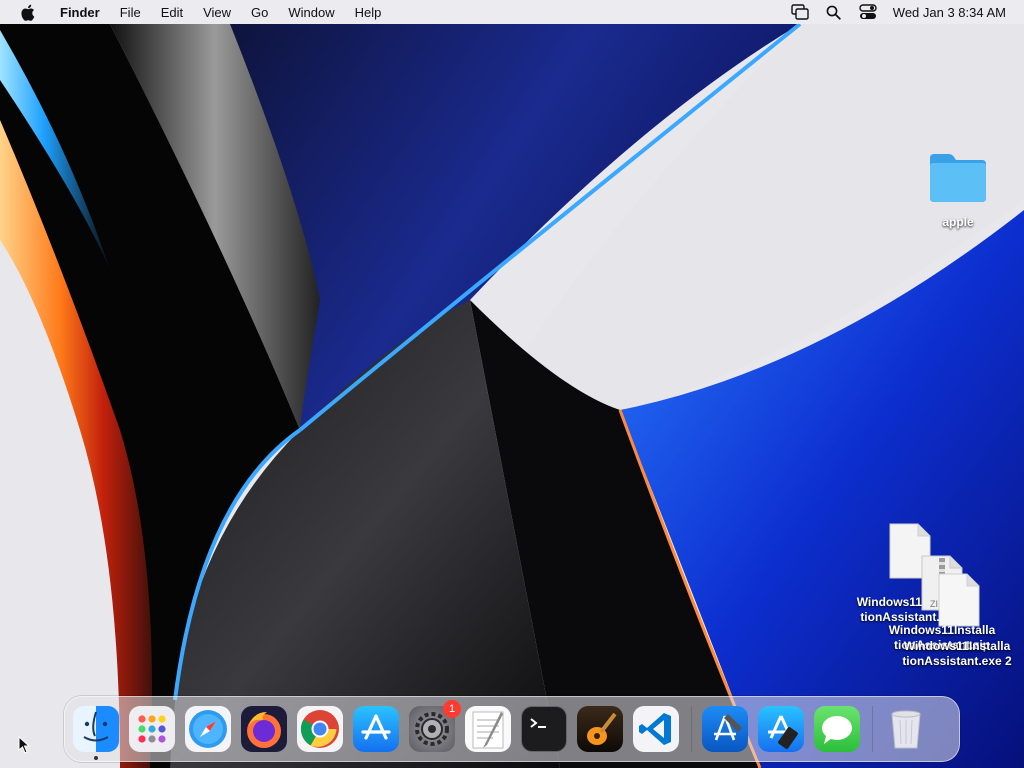 The height and width of the screenshot is (768, 1024). I want to click on dock-xcode, so click(725, 729).